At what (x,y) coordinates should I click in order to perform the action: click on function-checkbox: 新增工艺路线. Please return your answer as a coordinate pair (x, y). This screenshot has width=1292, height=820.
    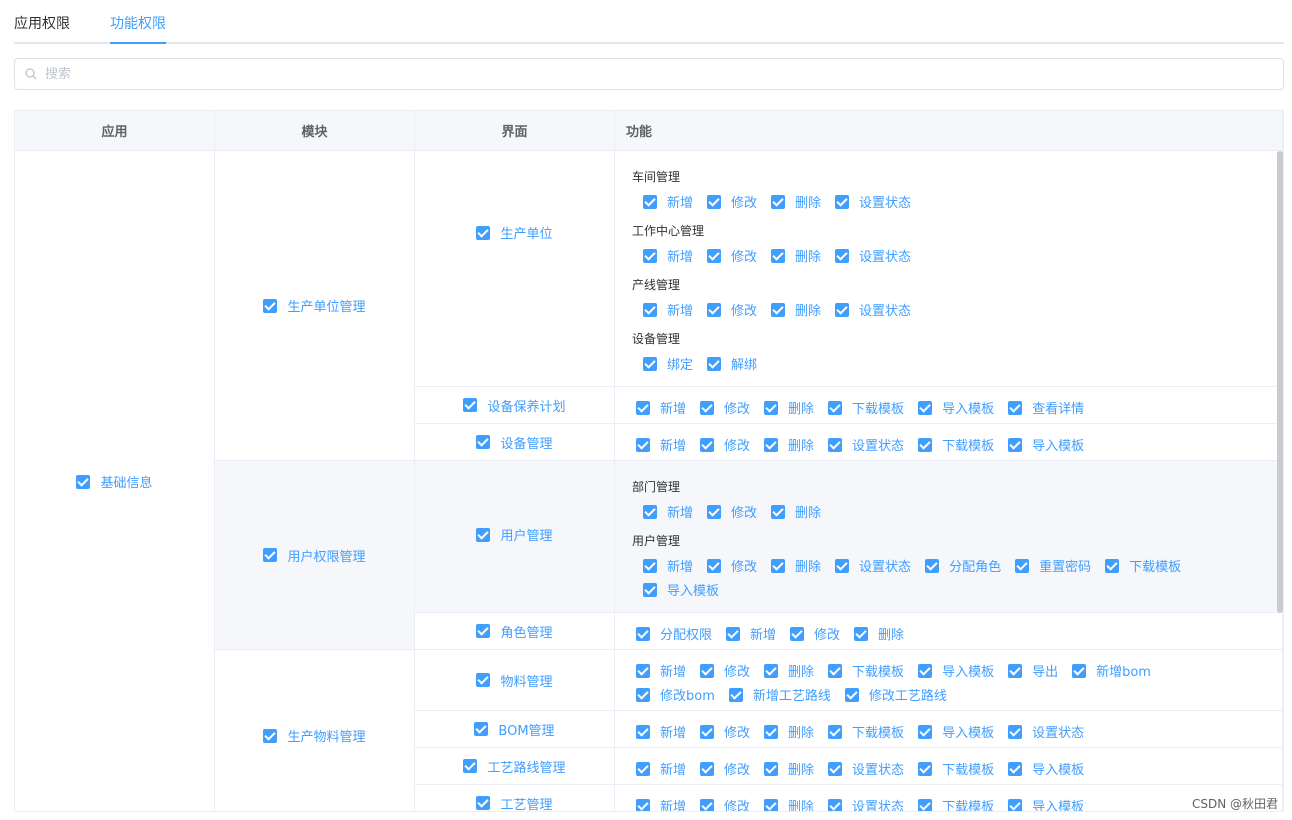
    Looking at the image, I should click on (779, 694).